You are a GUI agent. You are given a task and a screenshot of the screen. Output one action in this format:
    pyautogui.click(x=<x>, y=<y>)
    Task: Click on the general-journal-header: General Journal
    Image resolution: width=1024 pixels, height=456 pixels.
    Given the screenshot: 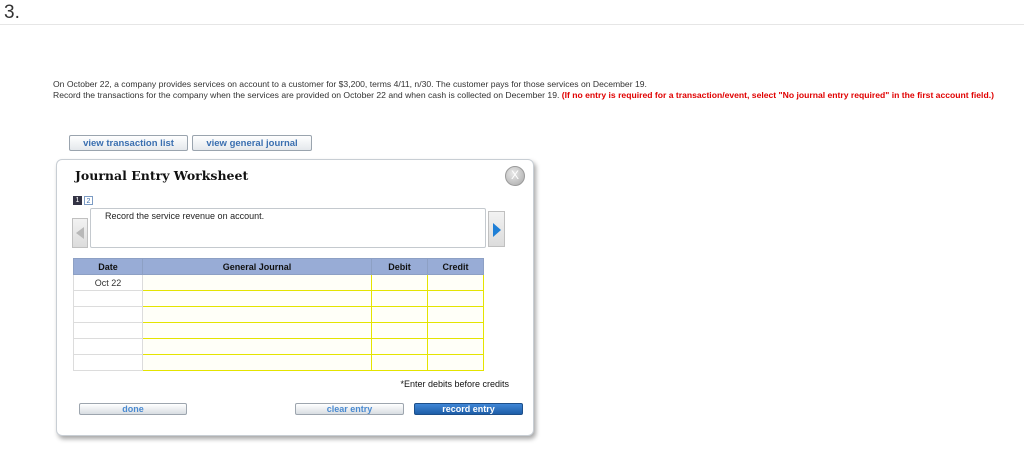 What is the action you would take?
    pyautogui.click(x=257, y=266)
    